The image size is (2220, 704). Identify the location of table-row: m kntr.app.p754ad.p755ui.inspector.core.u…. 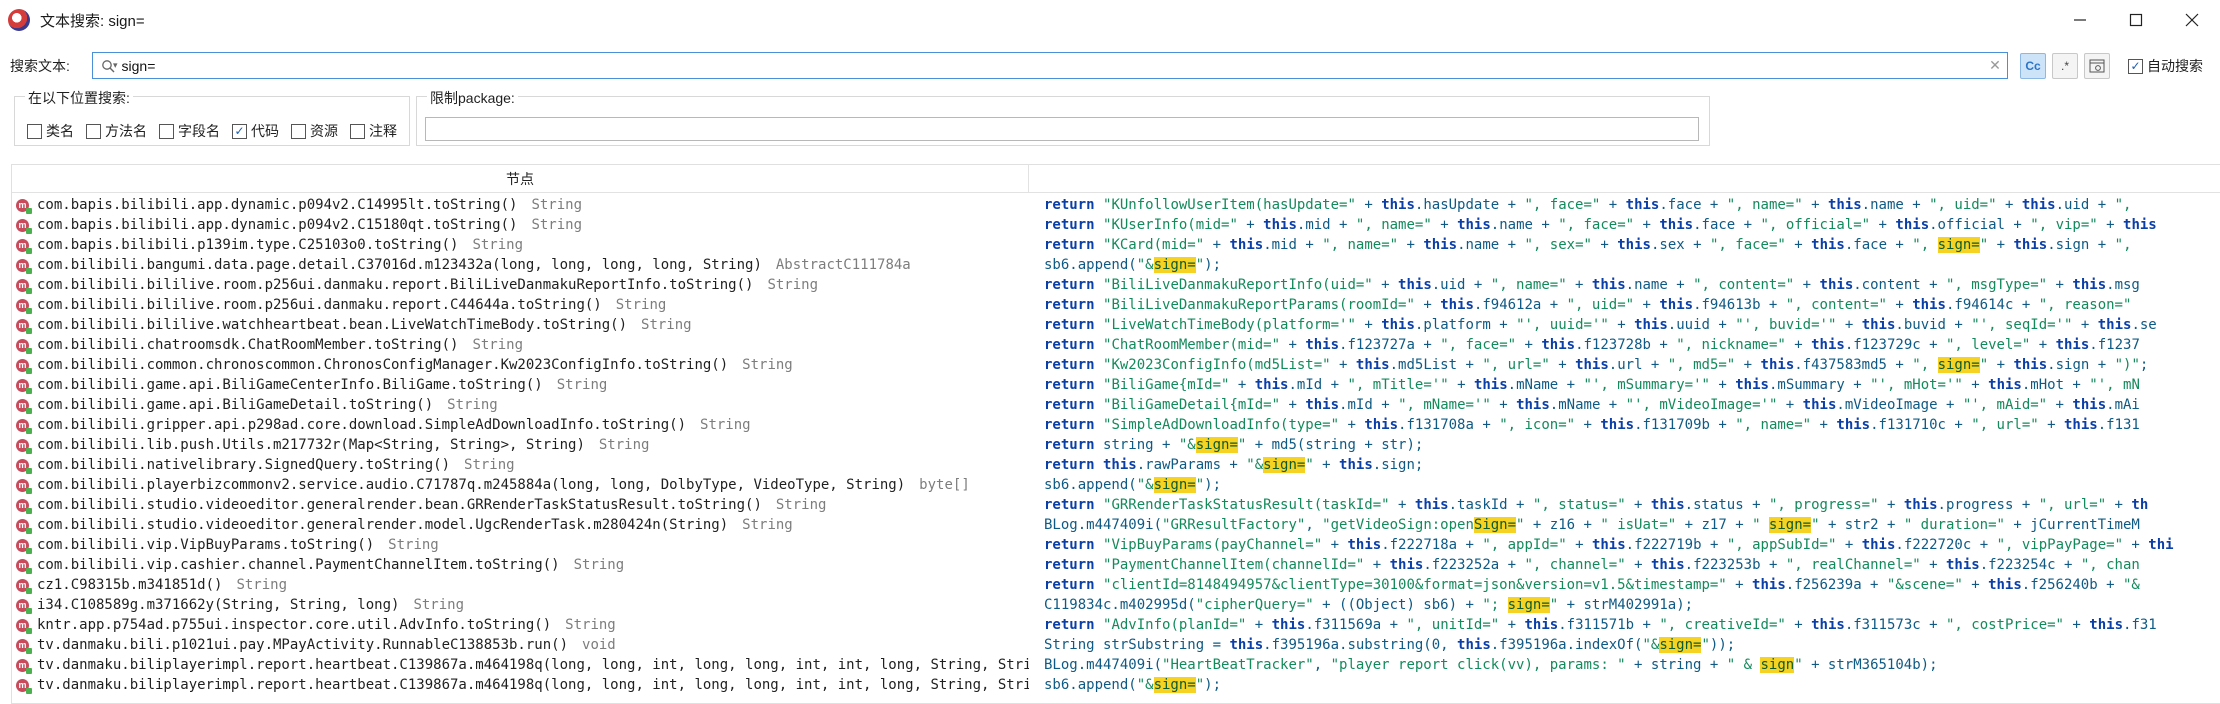
(1116, 625).